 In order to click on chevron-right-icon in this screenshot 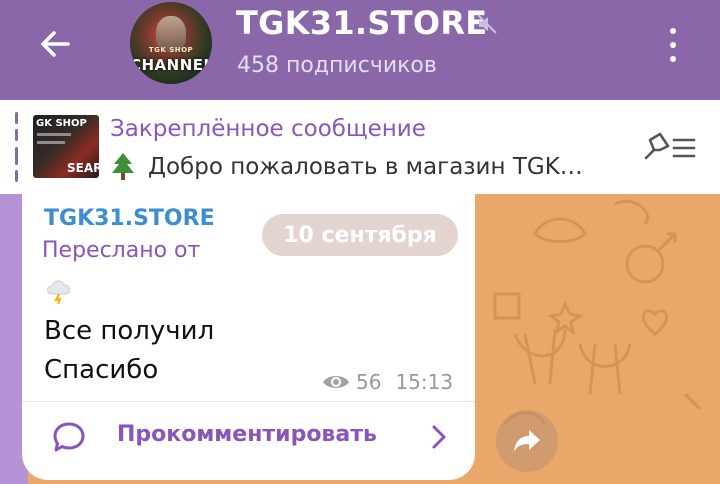, I will do `click(439, 437)`.